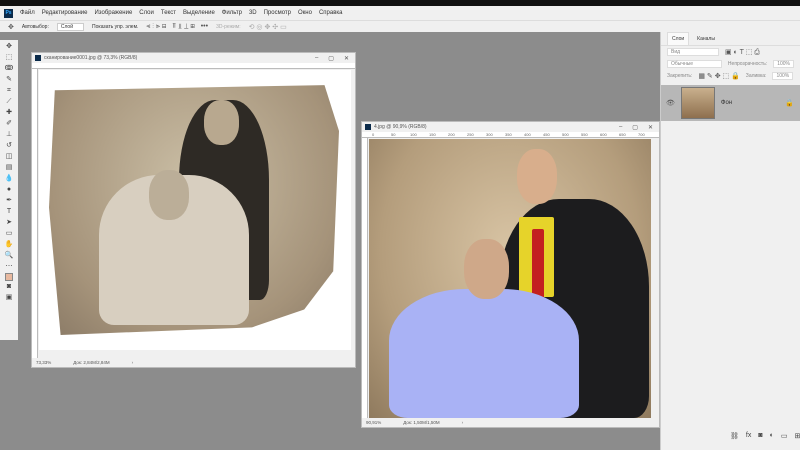 The height and width of the screenshot is (450, 800). Describe the element at coordinates (35, 27) in the screenshot. I see `autoselect-checkbox: Автовыбор:` at that location.